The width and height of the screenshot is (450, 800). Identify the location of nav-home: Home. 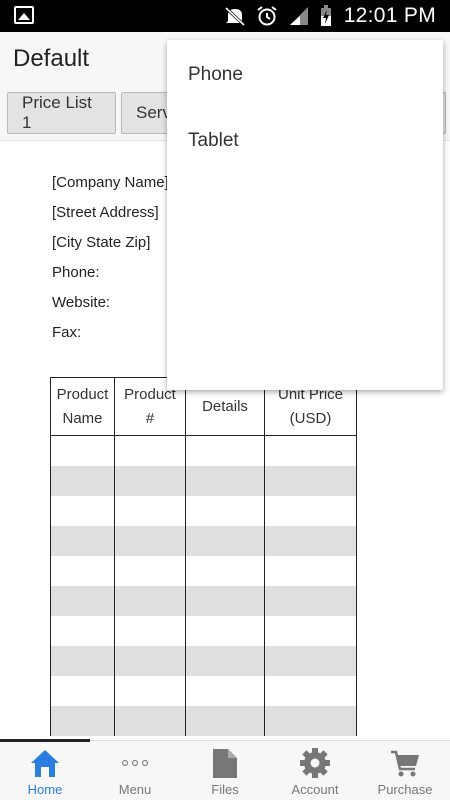
(45, 770).